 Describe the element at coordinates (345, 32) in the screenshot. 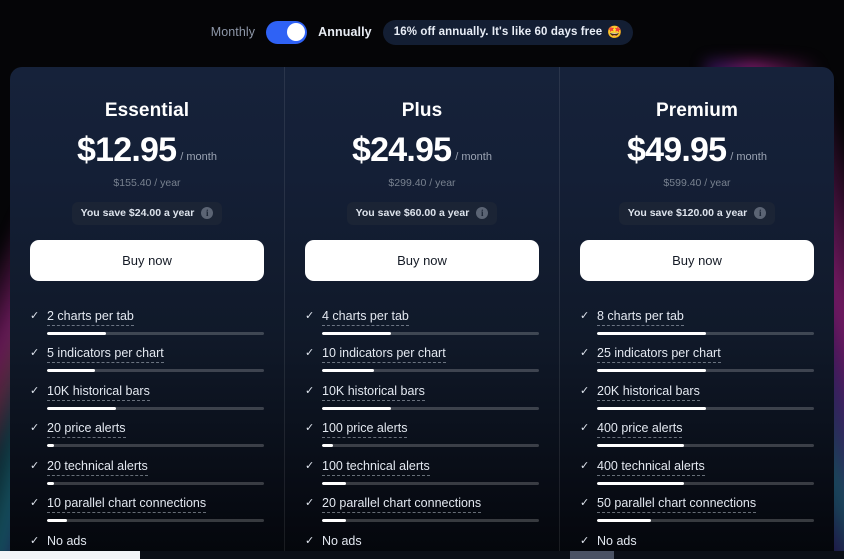

I see `billing-annually-label: Annually` at that location.